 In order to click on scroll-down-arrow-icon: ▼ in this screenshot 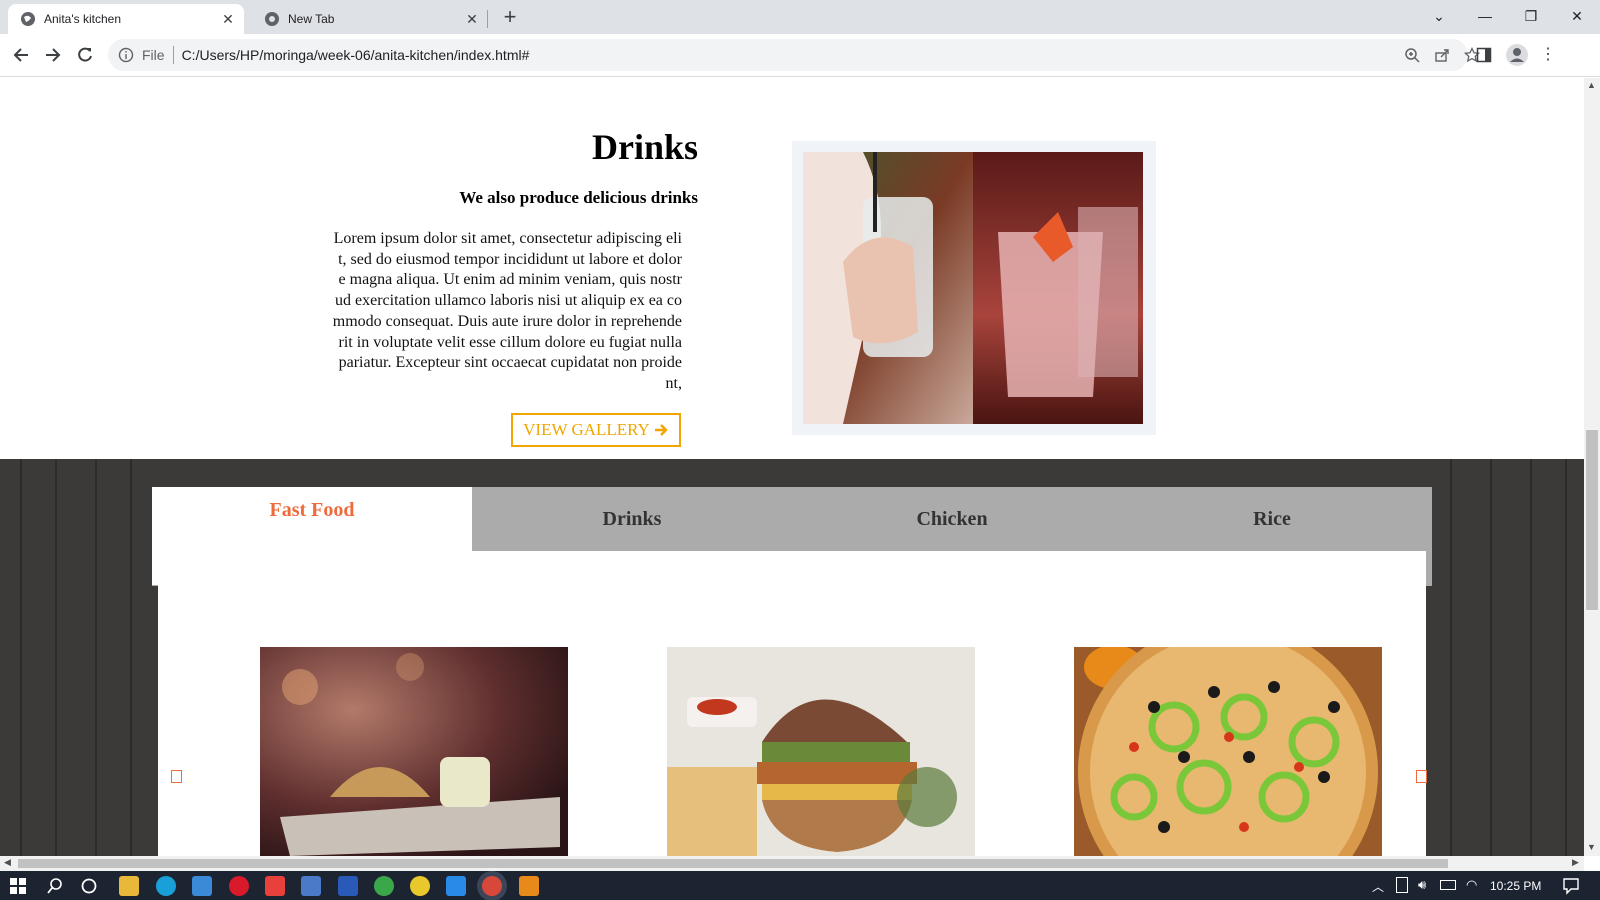, I will do `click(1591, 847)`.